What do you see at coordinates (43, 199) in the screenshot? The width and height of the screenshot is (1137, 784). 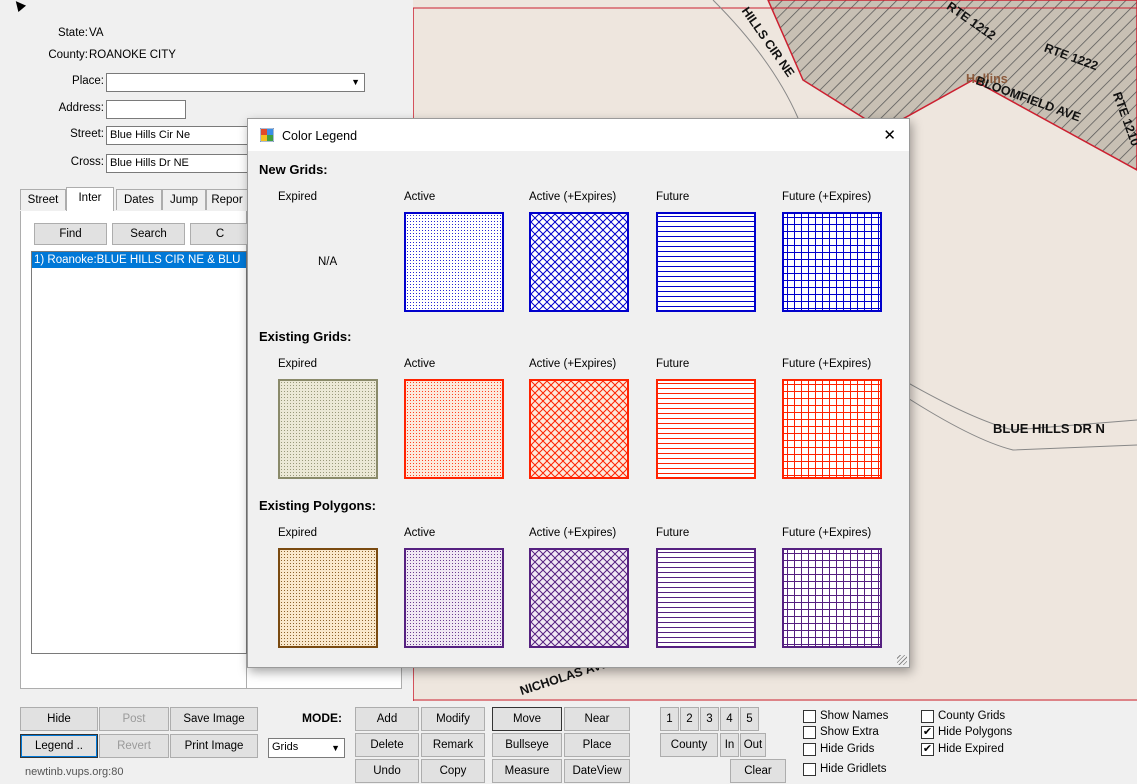 I see `tab-street: Street` at bounding box center [43, 199].